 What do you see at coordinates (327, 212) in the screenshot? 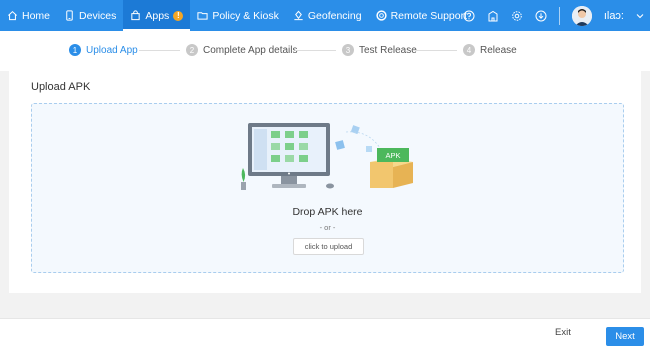
I see `drop-apk-text: Drop APK here` at bounding box center [327, 212].